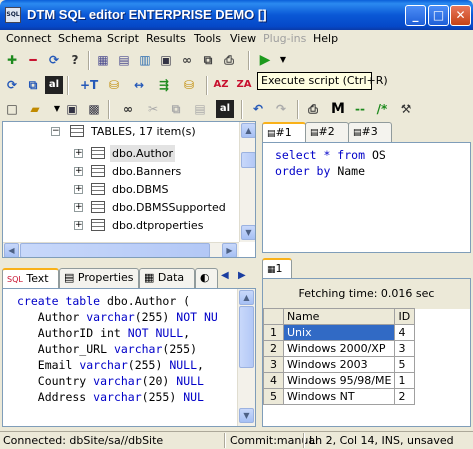 This screenshot has width=473, height=449. What do you see at coordinates (330, 155) in the screenshot?
I see `query-line: select * from OS` at bounding box center [330, 155].